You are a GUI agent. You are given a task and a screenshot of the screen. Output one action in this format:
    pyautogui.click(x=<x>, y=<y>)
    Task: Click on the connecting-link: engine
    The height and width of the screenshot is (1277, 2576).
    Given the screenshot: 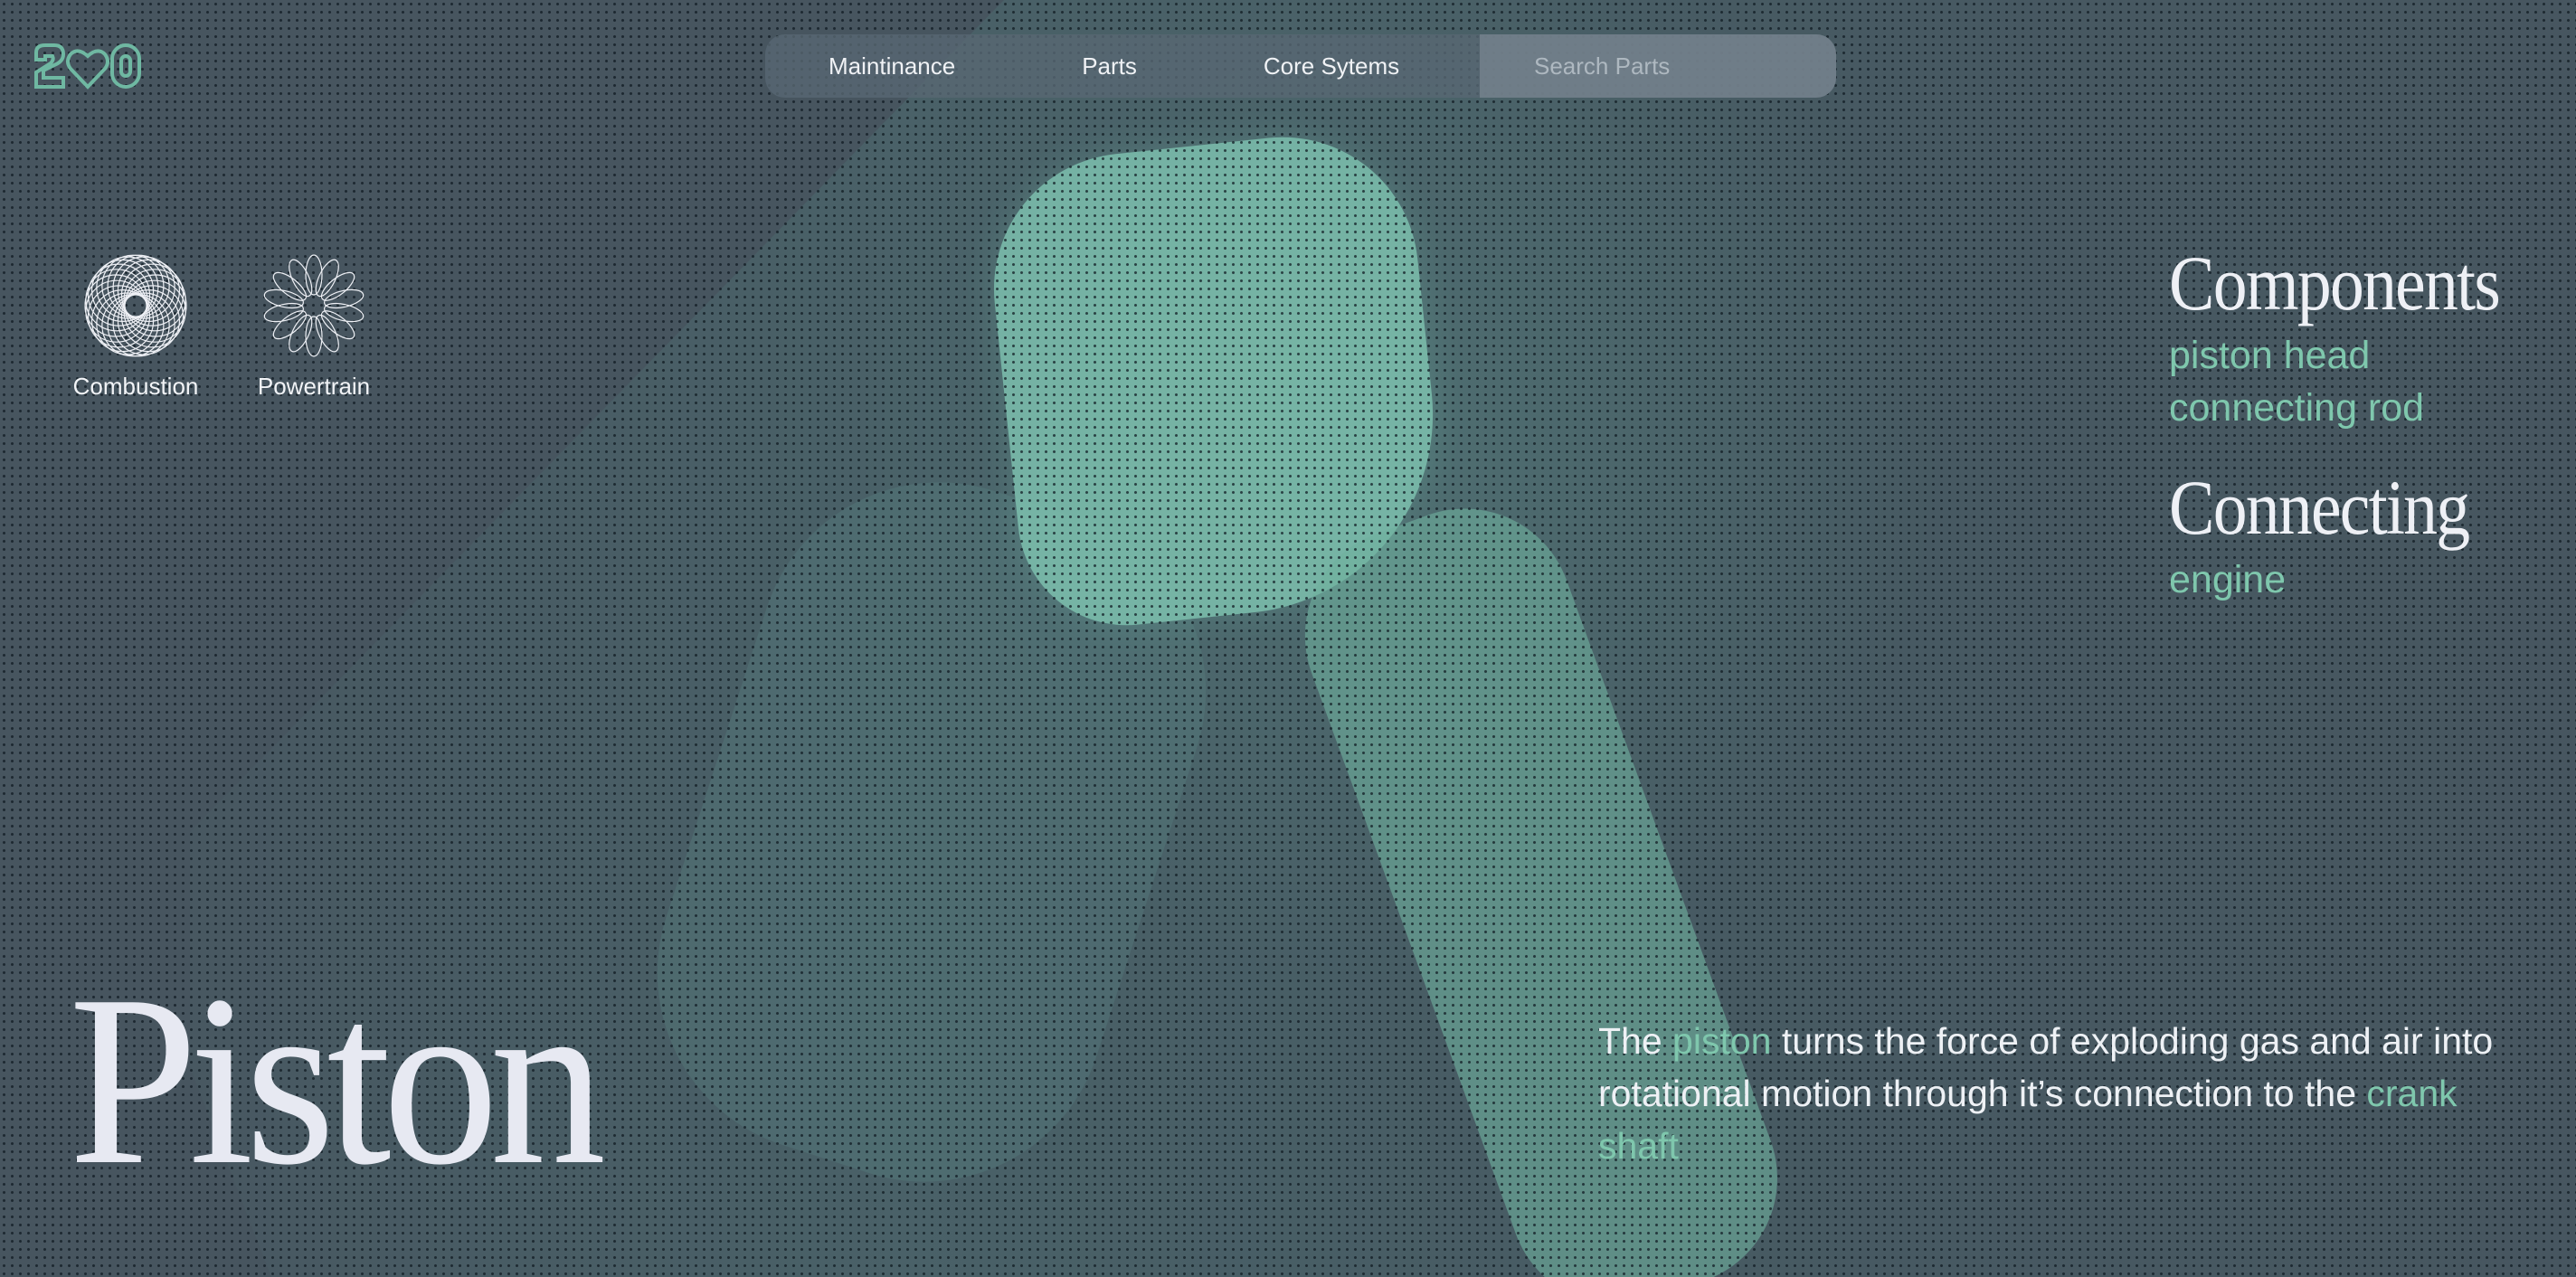 What is the action you would take?
    pyautogui.click(x=2356, y=579)
    